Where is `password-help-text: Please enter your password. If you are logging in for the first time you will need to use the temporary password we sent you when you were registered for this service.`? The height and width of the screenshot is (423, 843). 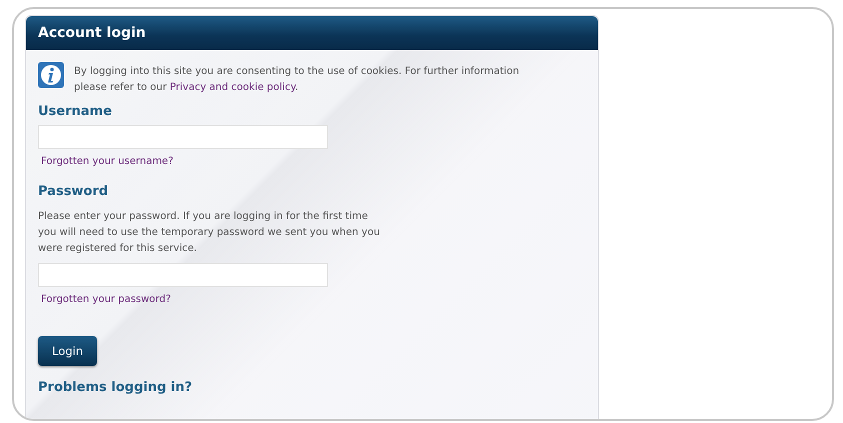
password-help-text: Please enter your password. If you are logging in for the first time you will need to use the temporary password we sent you when you were registered for this service. is located at coordinates (209, 233).